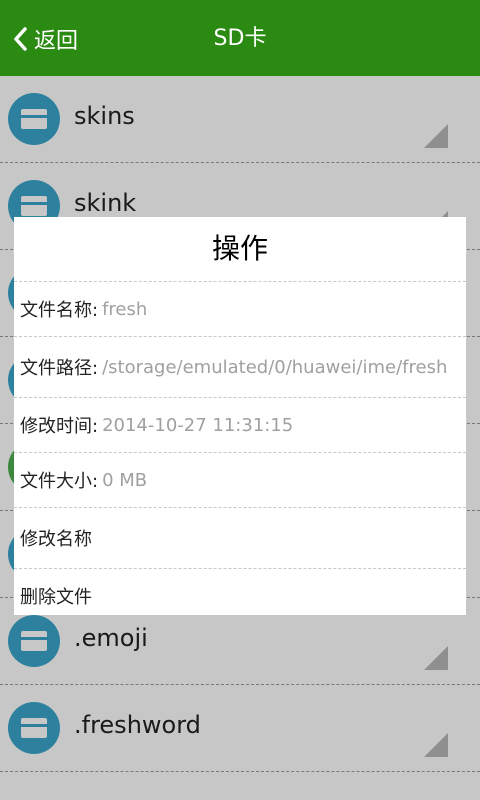 Image resolution: width=480 pixels, height=800 pixels. I want to click on file-path-label: 文件路径:, so click(59, 368).